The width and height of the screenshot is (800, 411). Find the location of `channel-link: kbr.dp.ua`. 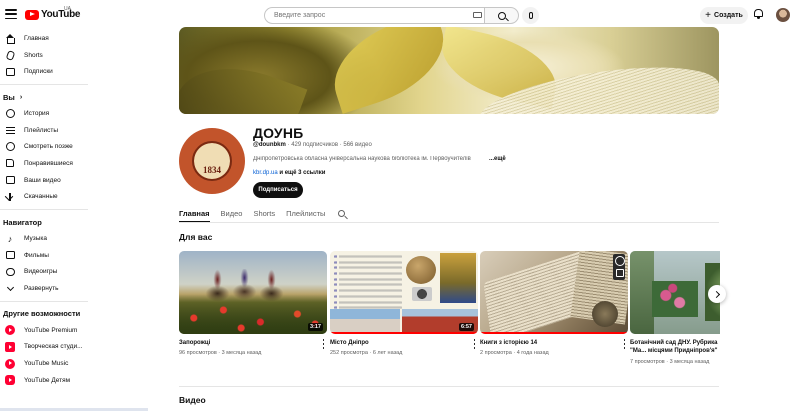

channel-link: kbr.dp.ua is located at coordinates (265, 173).